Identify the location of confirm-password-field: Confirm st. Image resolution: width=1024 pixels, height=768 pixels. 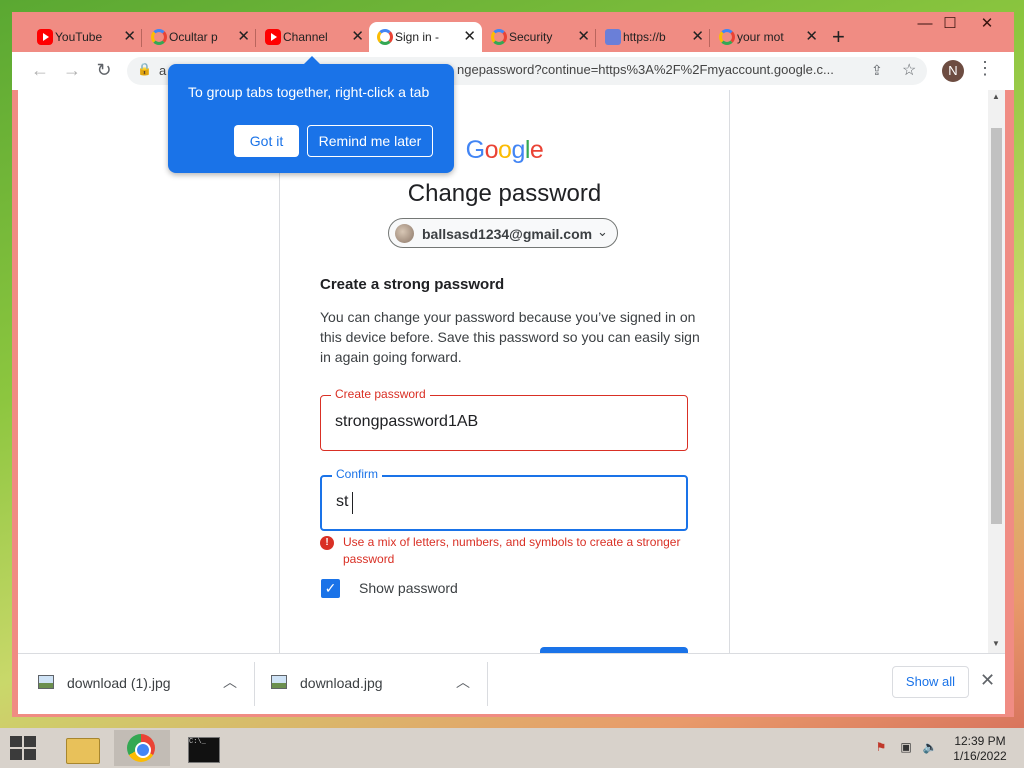
(504, 499).